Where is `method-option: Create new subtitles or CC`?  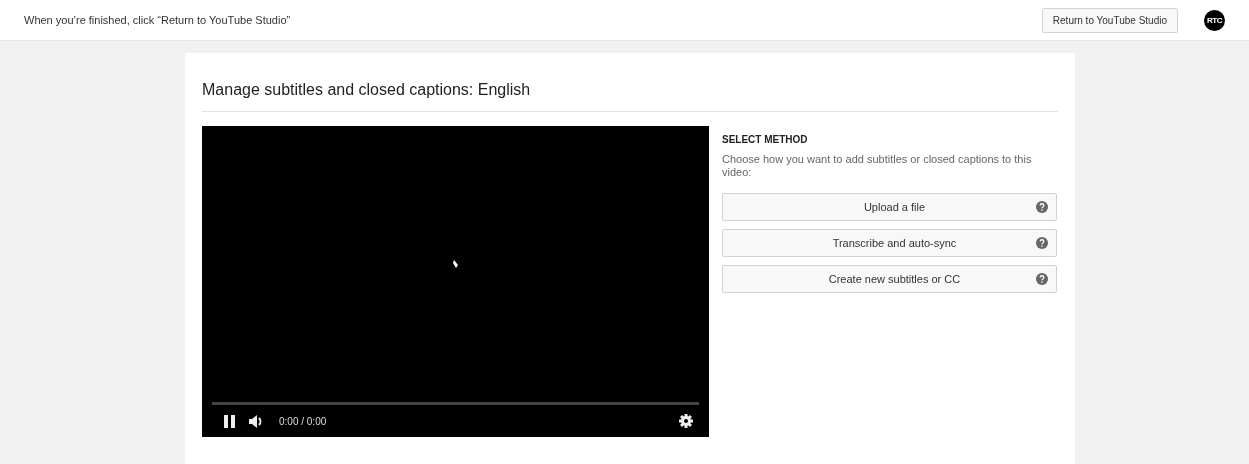 method-option: Create new subtitles or CC is located at coordinates (889, 279).